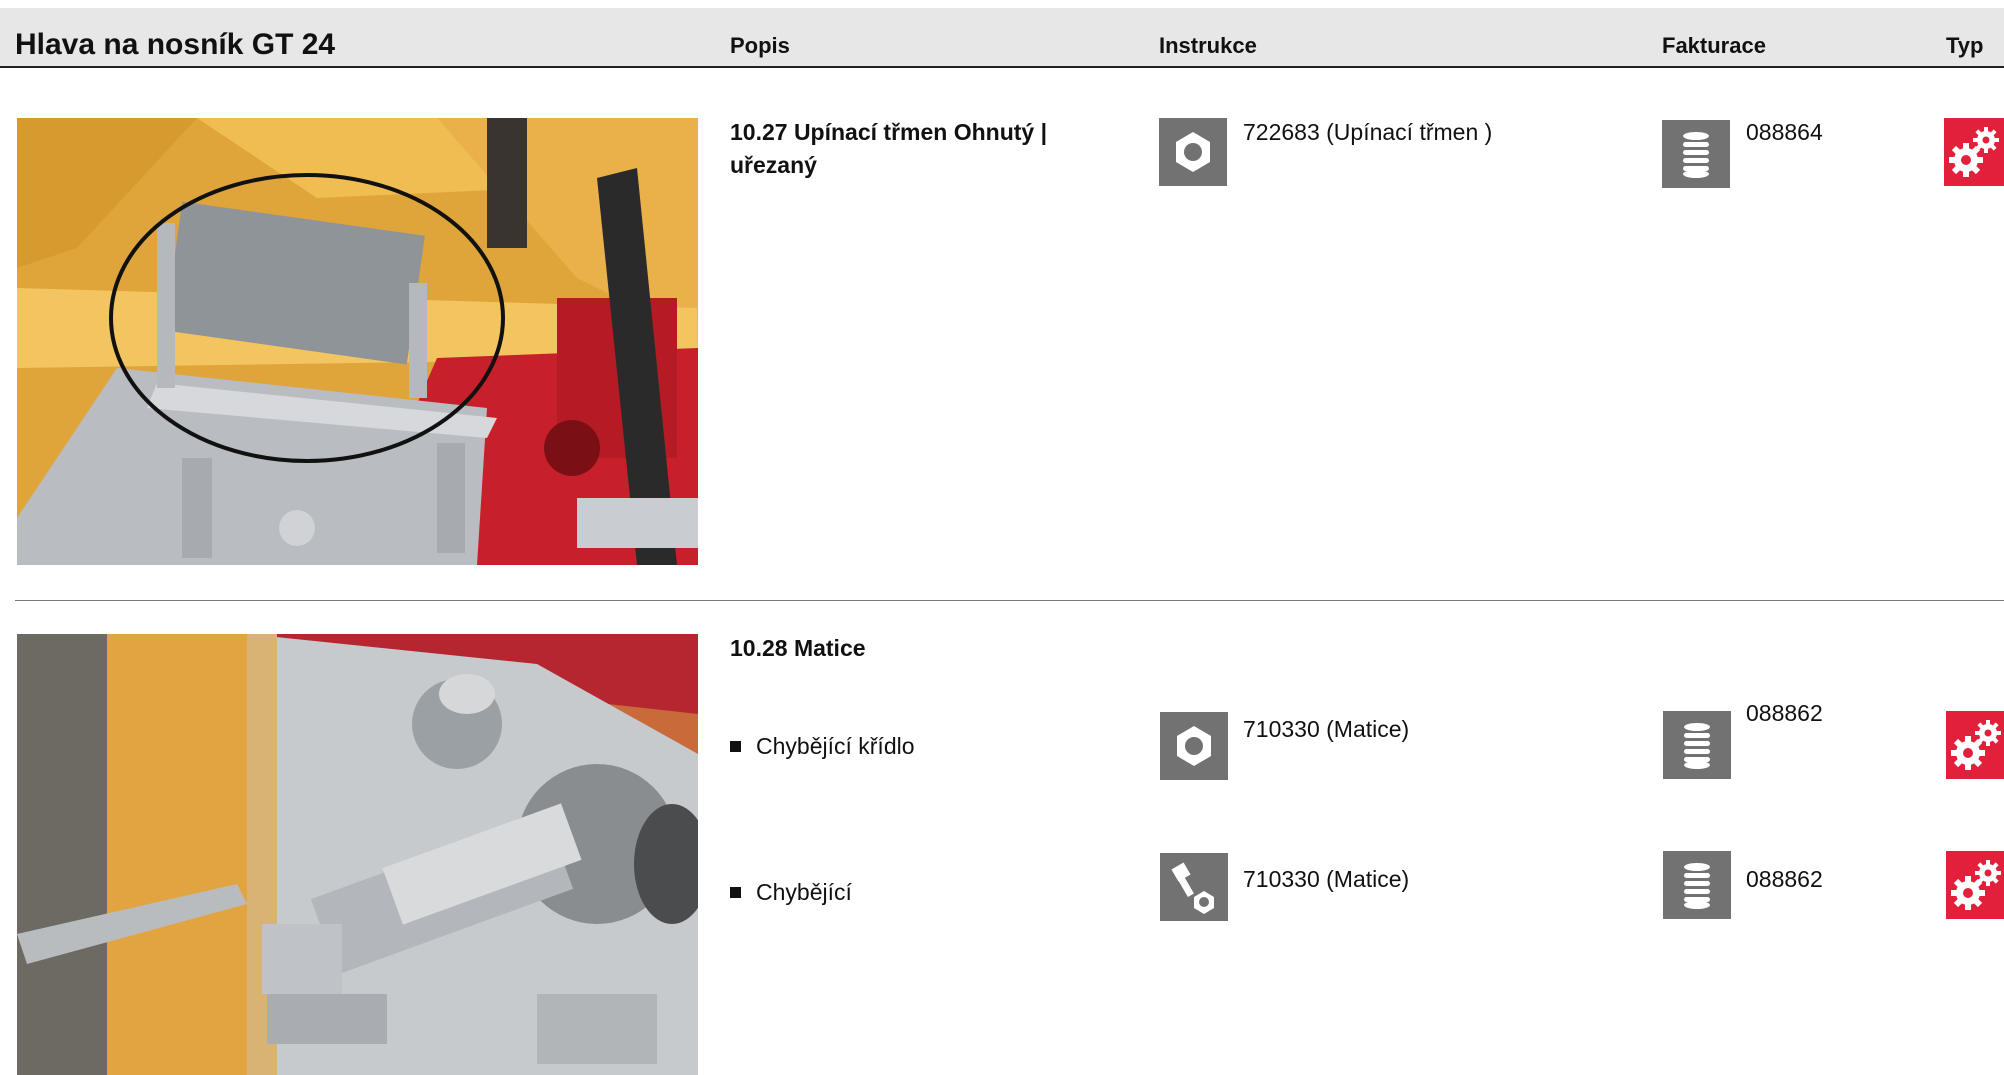 This screenshot has width=2004, height=1075. I want to click on item-title-10-27: 10.27 Upínací třmen Ohnutý | uřezaný, so click(888, 149).